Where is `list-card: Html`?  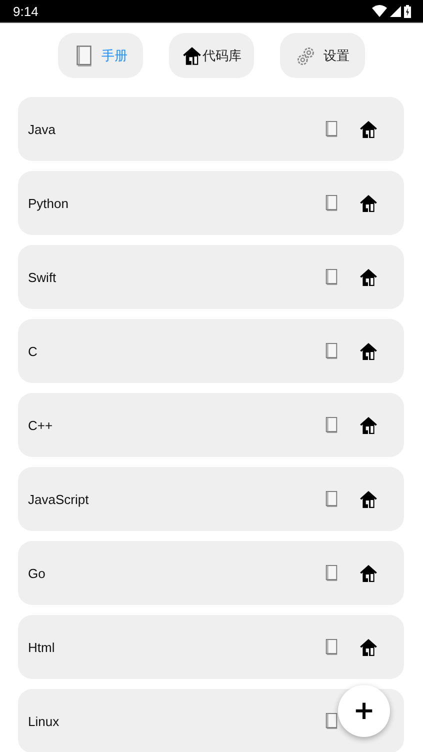 list-card: Html is located at coordinates (211, 647).